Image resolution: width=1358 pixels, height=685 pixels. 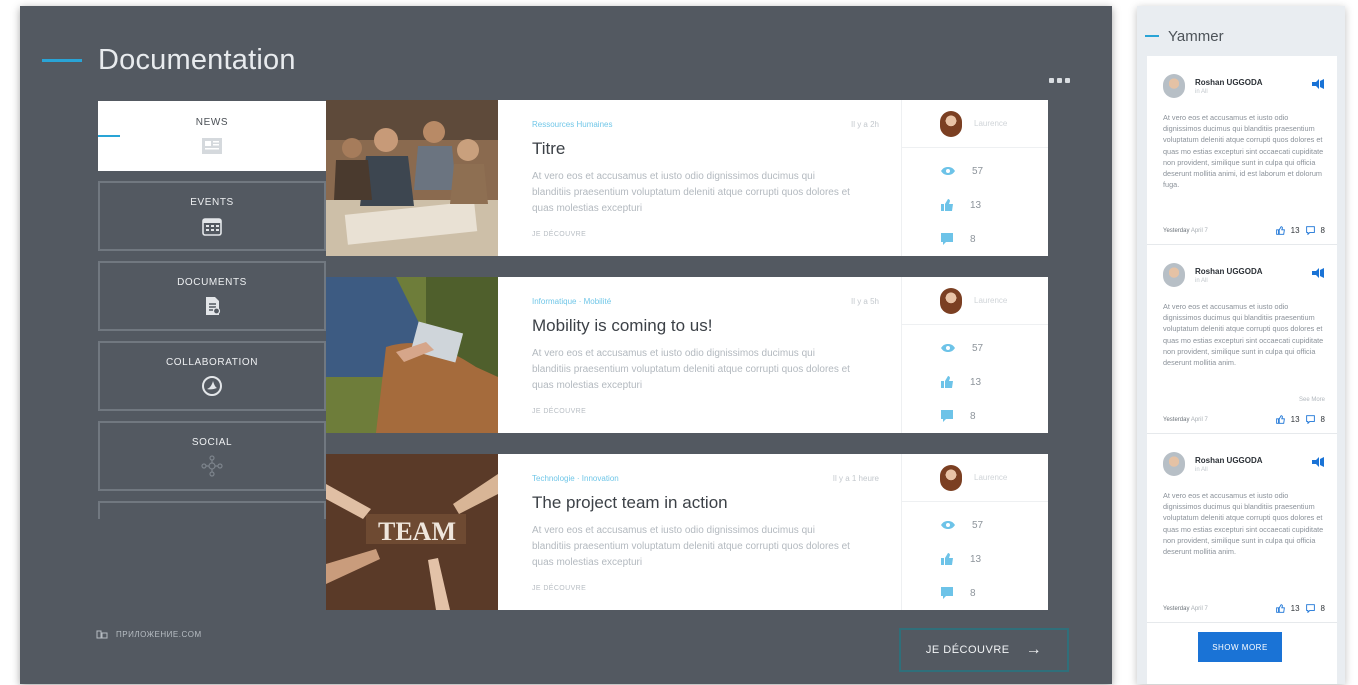 What do you see at coordinates (706, 326) in the screenshot?
I see `news-title: Mobility is coming to us!` at bounding box center [706, 326].